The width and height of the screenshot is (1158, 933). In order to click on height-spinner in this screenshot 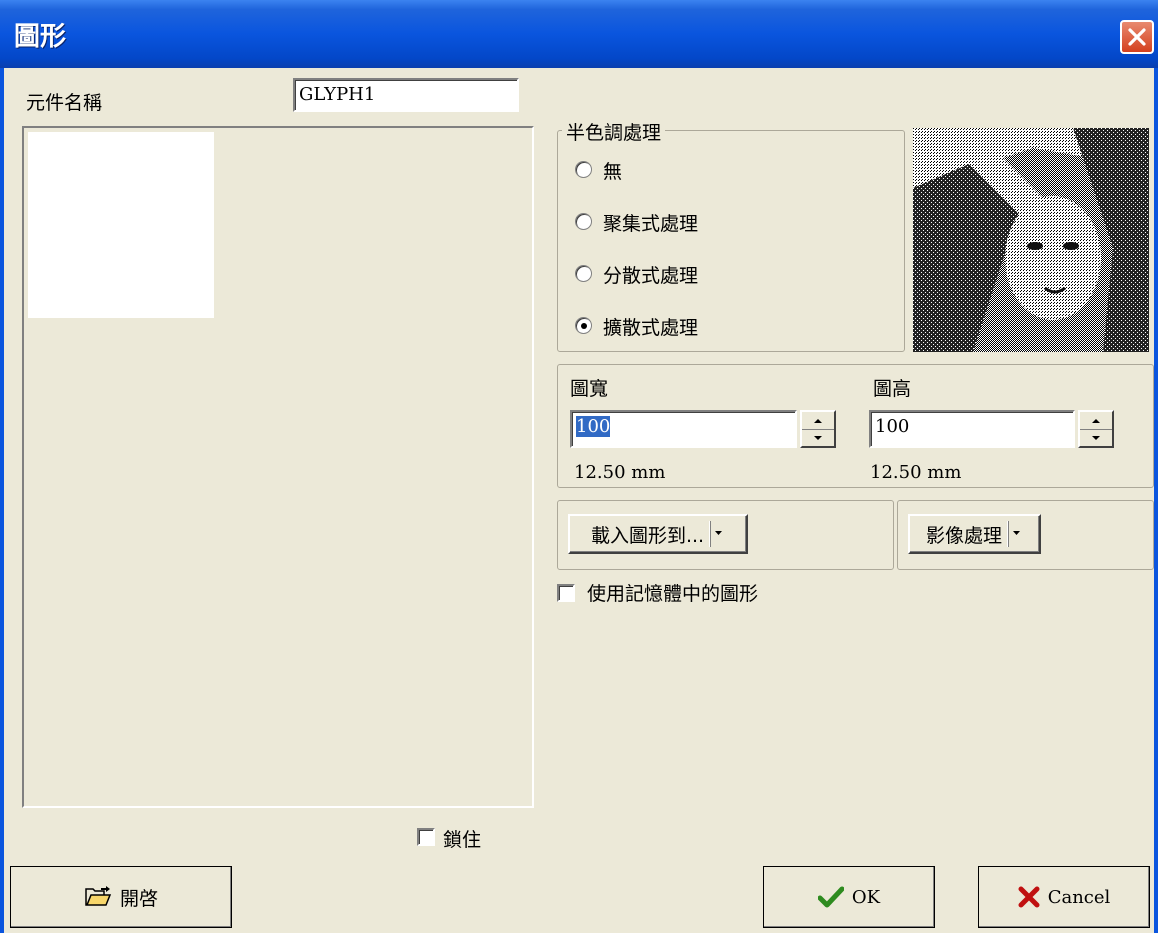, I will do `click(1096, 429)`.